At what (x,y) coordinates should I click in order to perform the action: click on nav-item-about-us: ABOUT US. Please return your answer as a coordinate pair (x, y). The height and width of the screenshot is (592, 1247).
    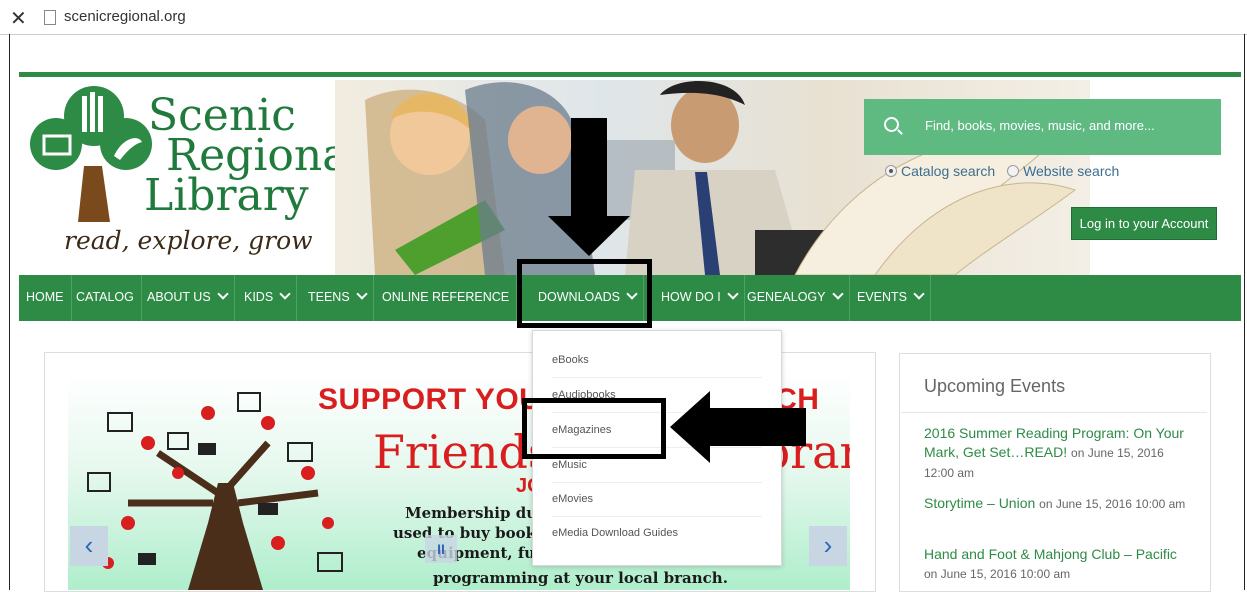
    Looking at the image, I should click on (187, 298).